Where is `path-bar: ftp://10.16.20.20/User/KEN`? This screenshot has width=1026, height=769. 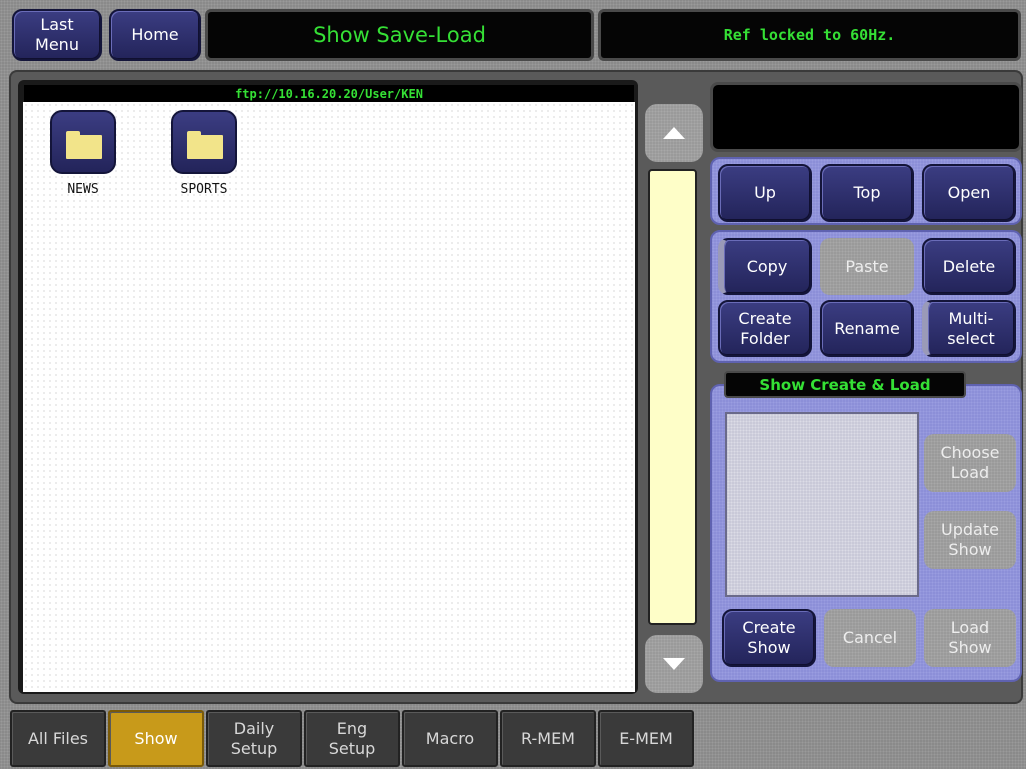
path-bar: ftp://10.16.20.20/User/KEN is located at coordinates (329, 93).